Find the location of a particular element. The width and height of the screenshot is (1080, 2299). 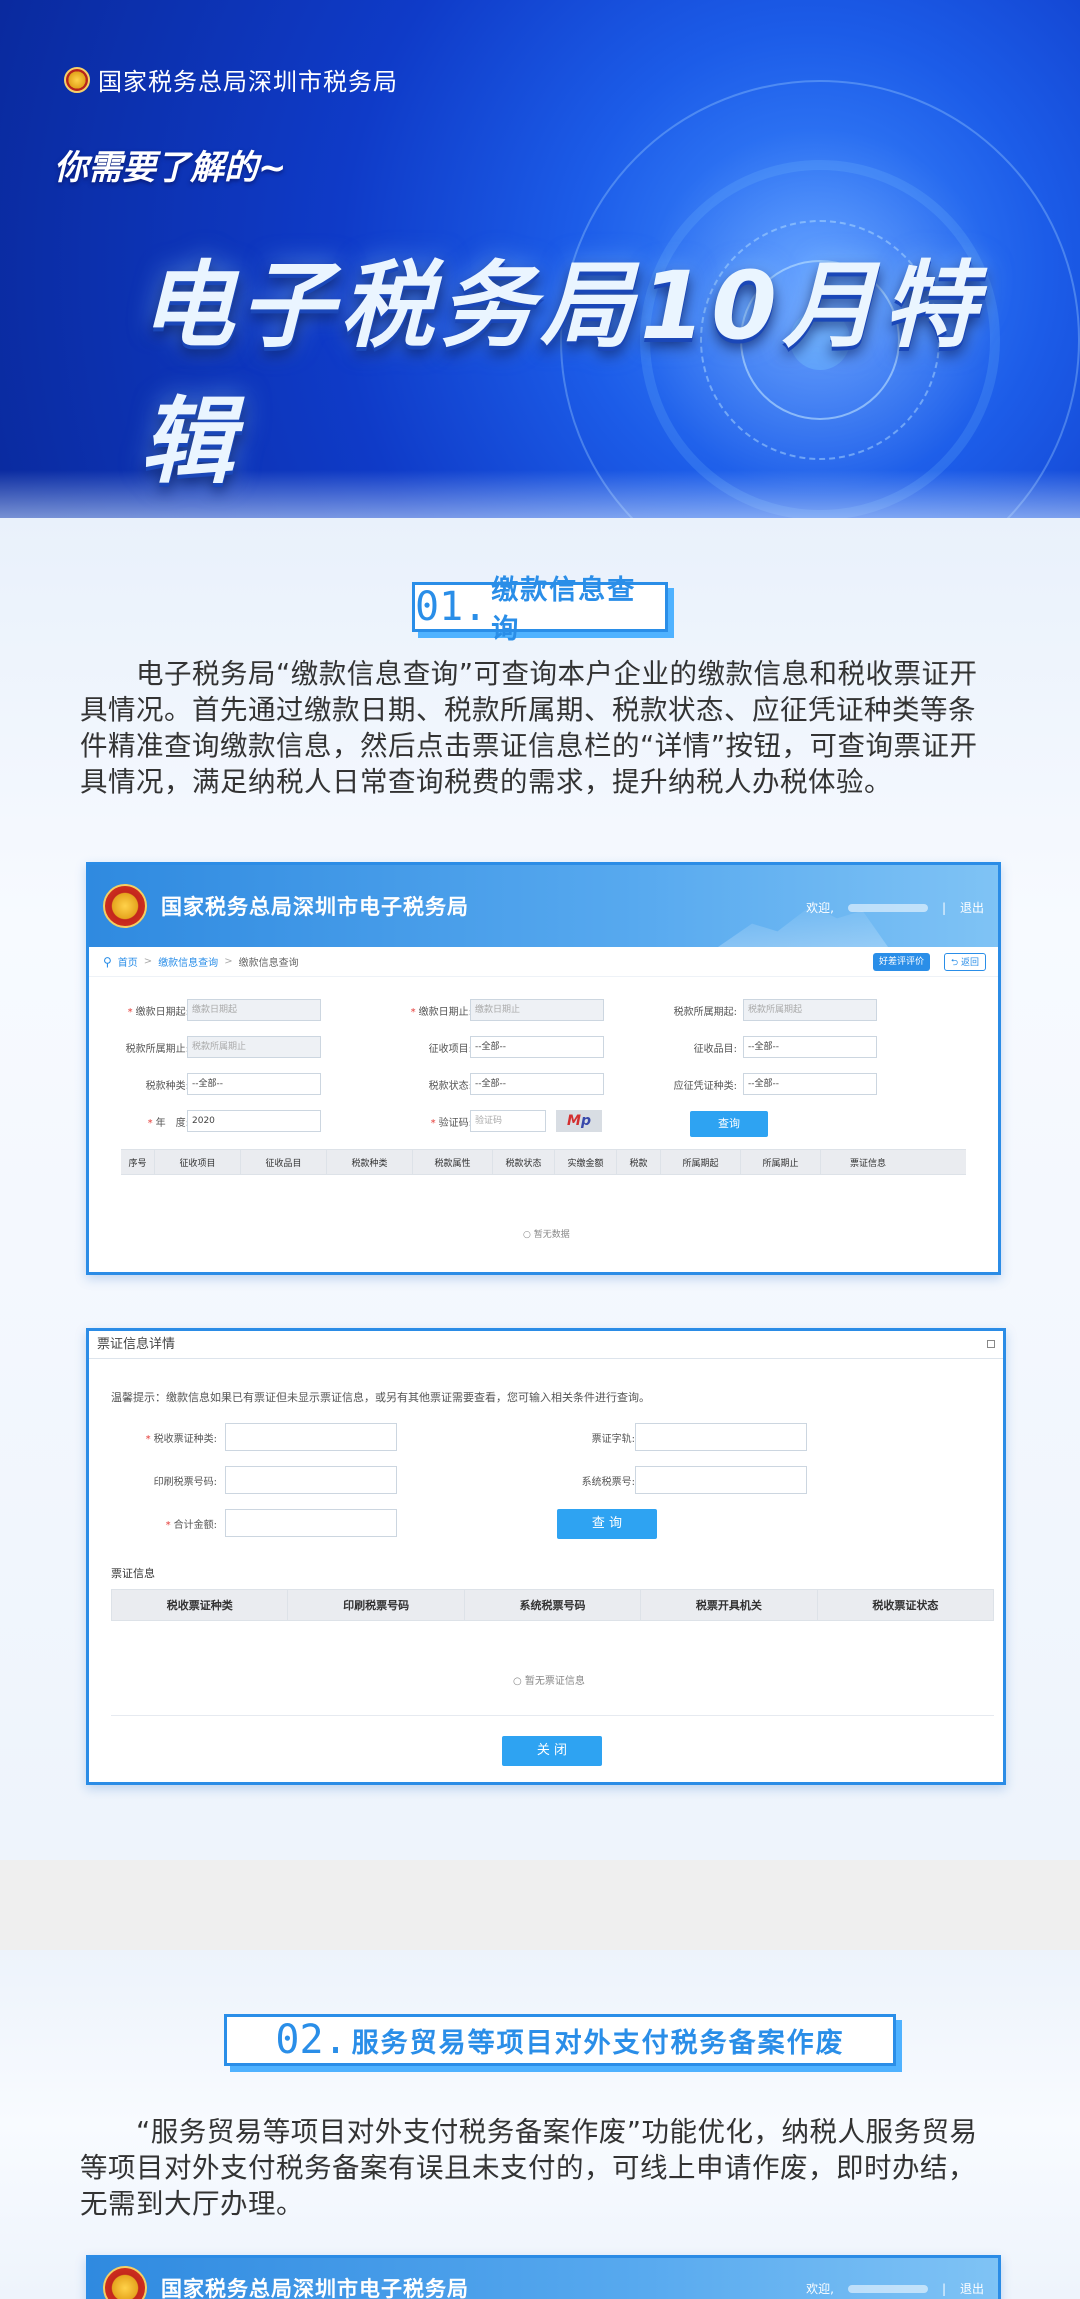

no-data-text: ○ 暂无数据 is located at coordinates (546, 1235).